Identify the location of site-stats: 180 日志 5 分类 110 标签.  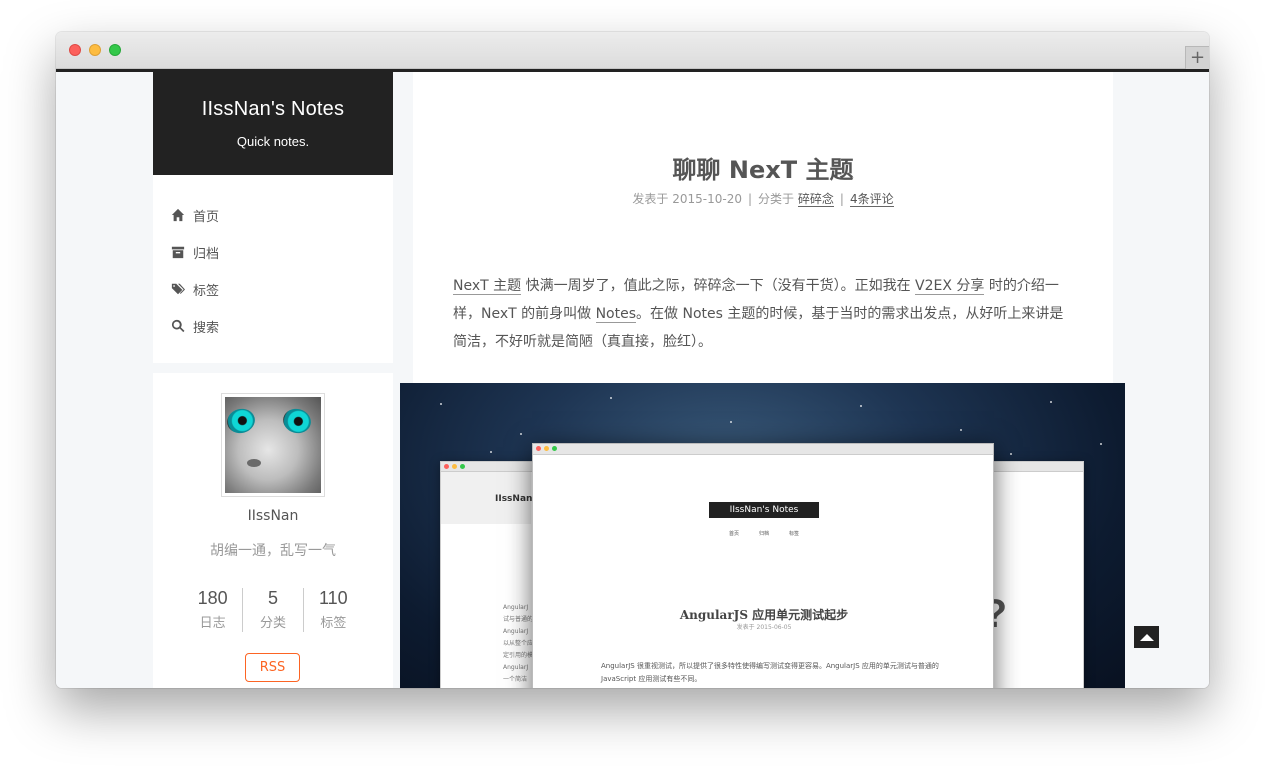
(273, 610).